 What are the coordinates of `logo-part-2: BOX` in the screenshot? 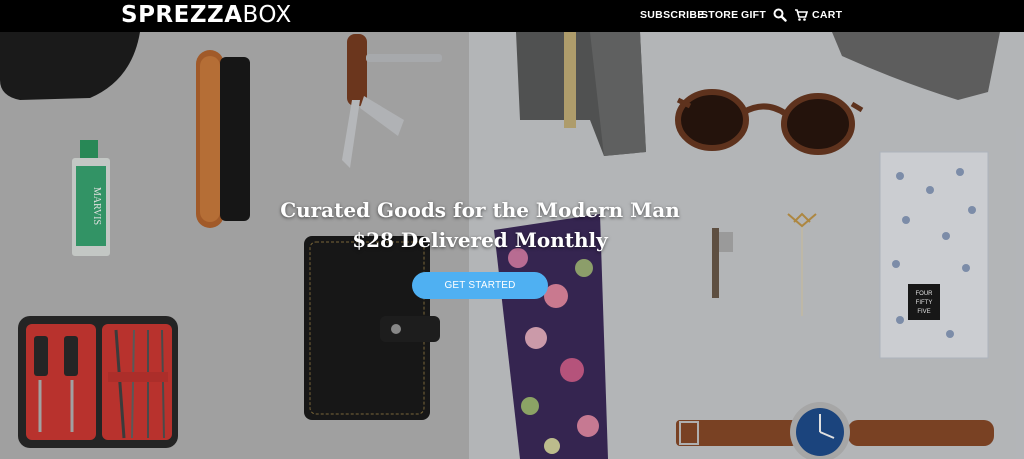 It's located at (267, 15).